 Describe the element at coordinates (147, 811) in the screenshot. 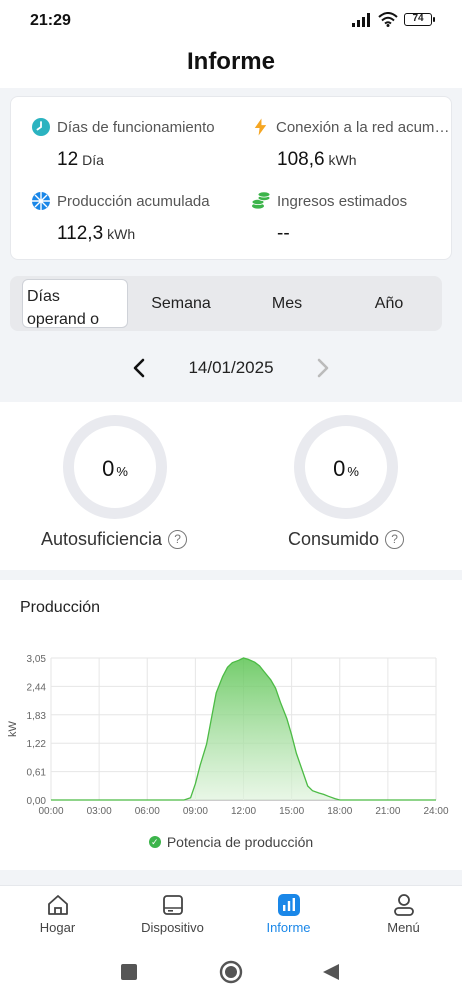

I see `x-tick-label: 06:00` at that location.